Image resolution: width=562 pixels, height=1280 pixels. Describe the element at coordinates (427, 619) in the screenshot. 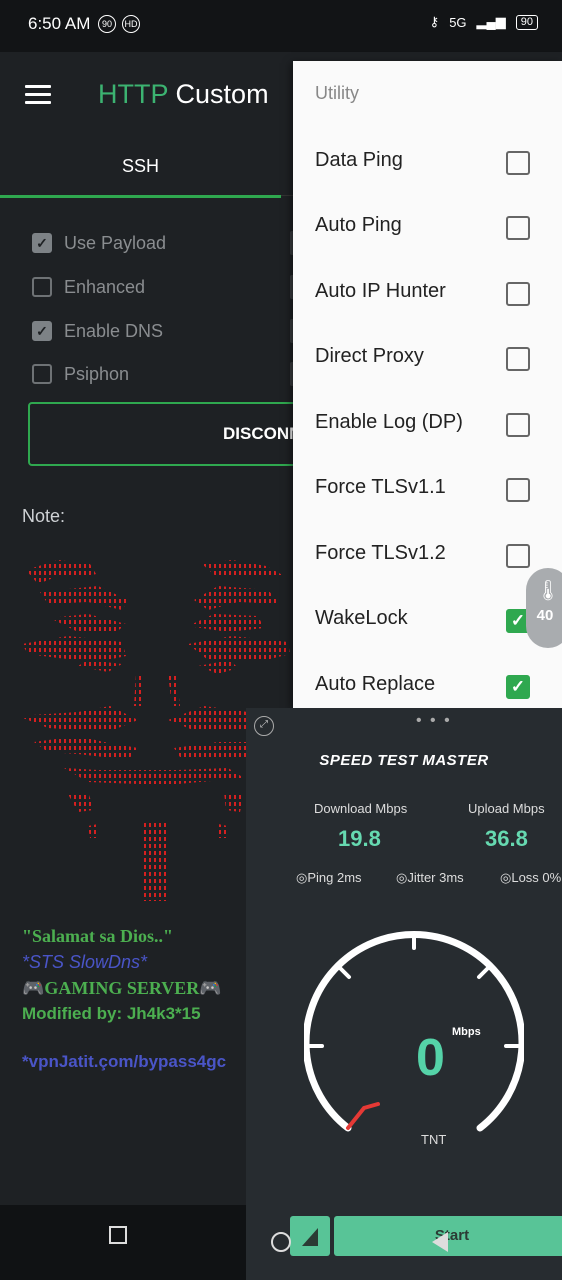

I see `menu-item-wakelock: WakeLock ✓` at that location.